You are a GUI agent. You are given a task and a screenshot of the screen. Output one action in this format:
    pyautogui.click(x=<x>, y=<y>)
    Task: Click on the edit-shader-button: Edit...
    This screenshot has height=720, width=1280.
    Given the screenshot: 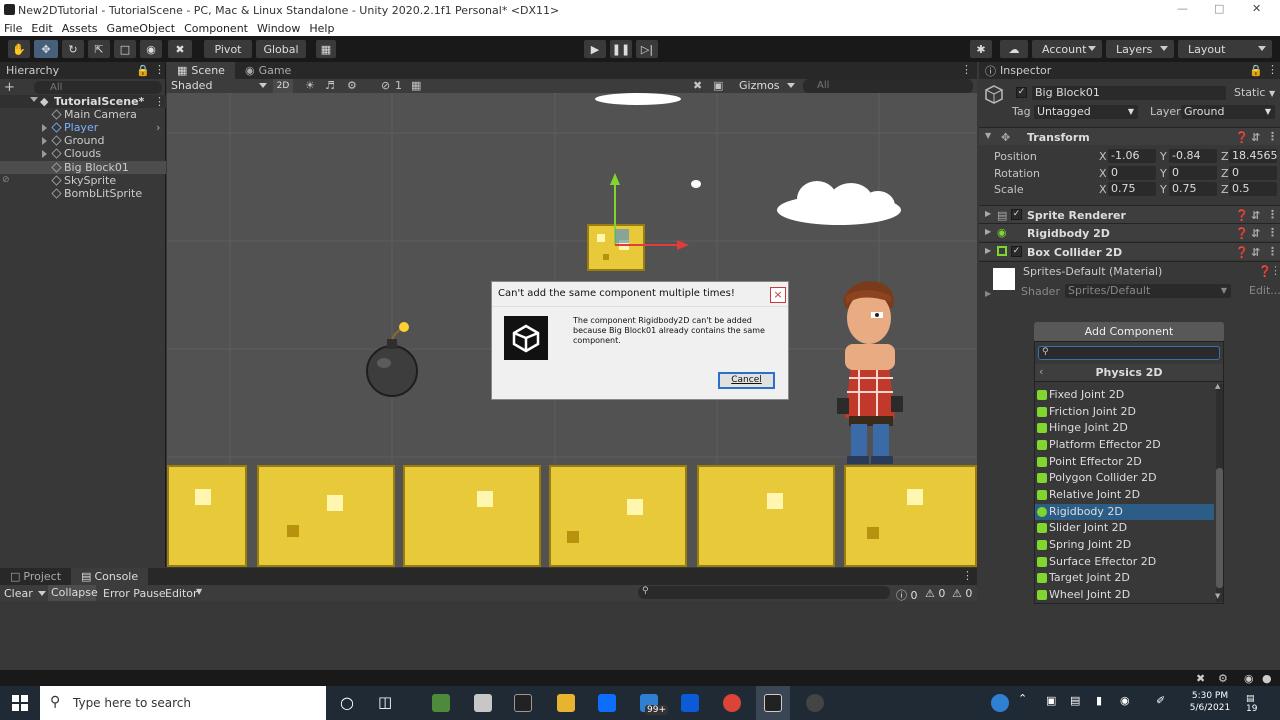 What is the action you would take?
    pyautogui.click(x=1264, y=290)
    